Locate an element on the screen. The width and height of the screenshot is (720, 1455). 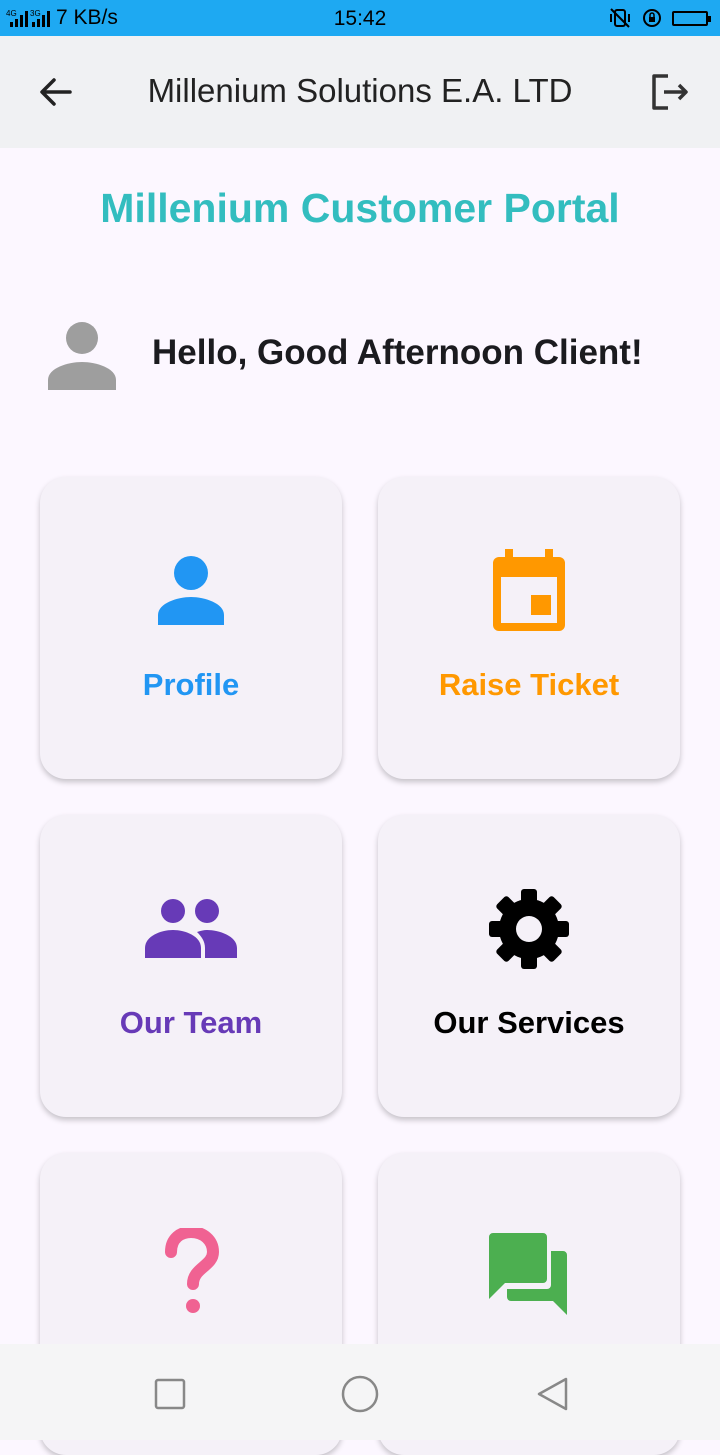
forum-icon is located at coordinates (528, 1274).